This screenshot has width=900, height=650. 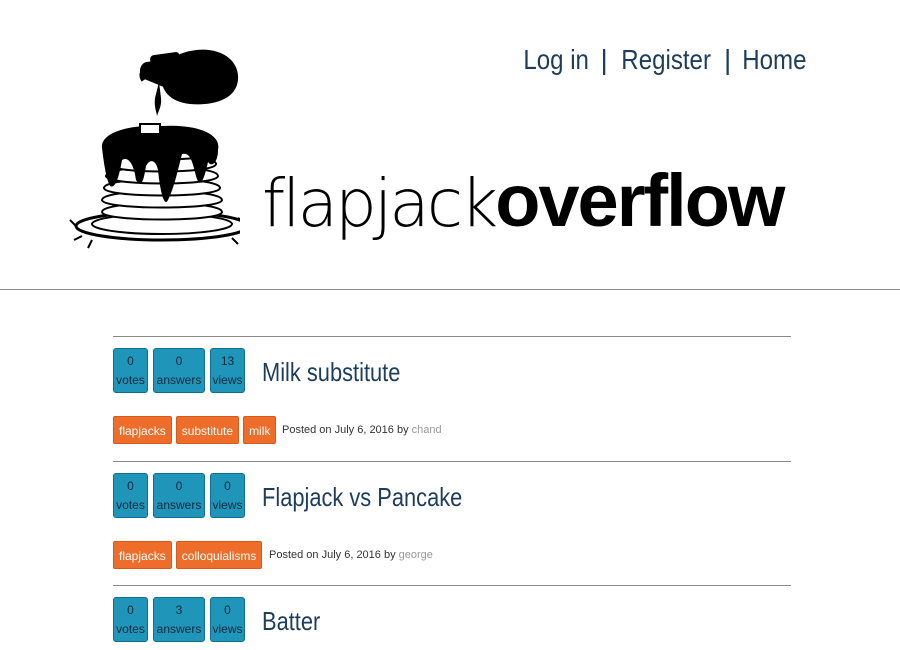 I want to click on top-navigation: Log in | Register | Home, so click(x=665, y=60).